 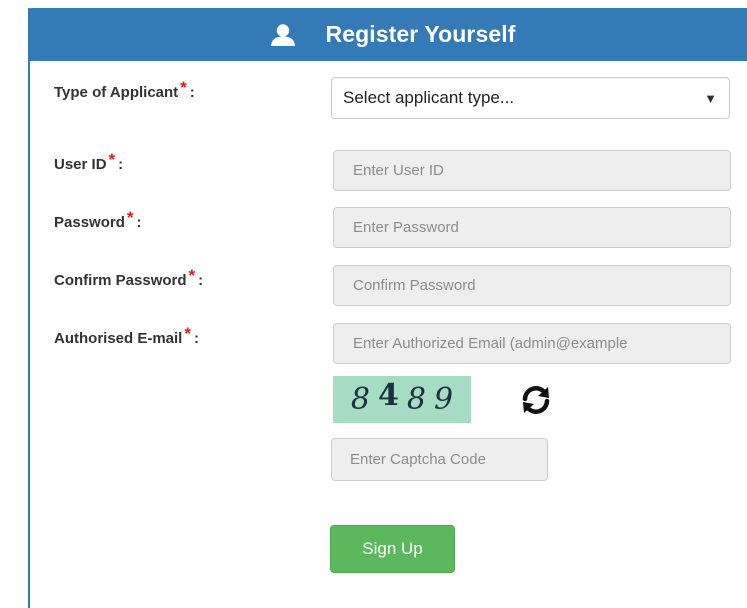 I want to click on applicant-type-select: Select applicant type... ▼, so click(x=530, y=98).